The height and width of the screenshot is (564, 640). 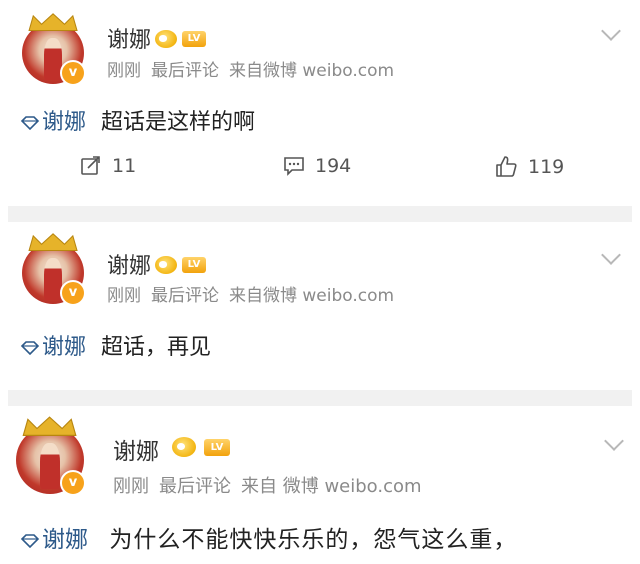 I want to click on post-content: 谢娜 为什么不能快快乐乐的，怨气这么重，, so click(x=268, y=537).